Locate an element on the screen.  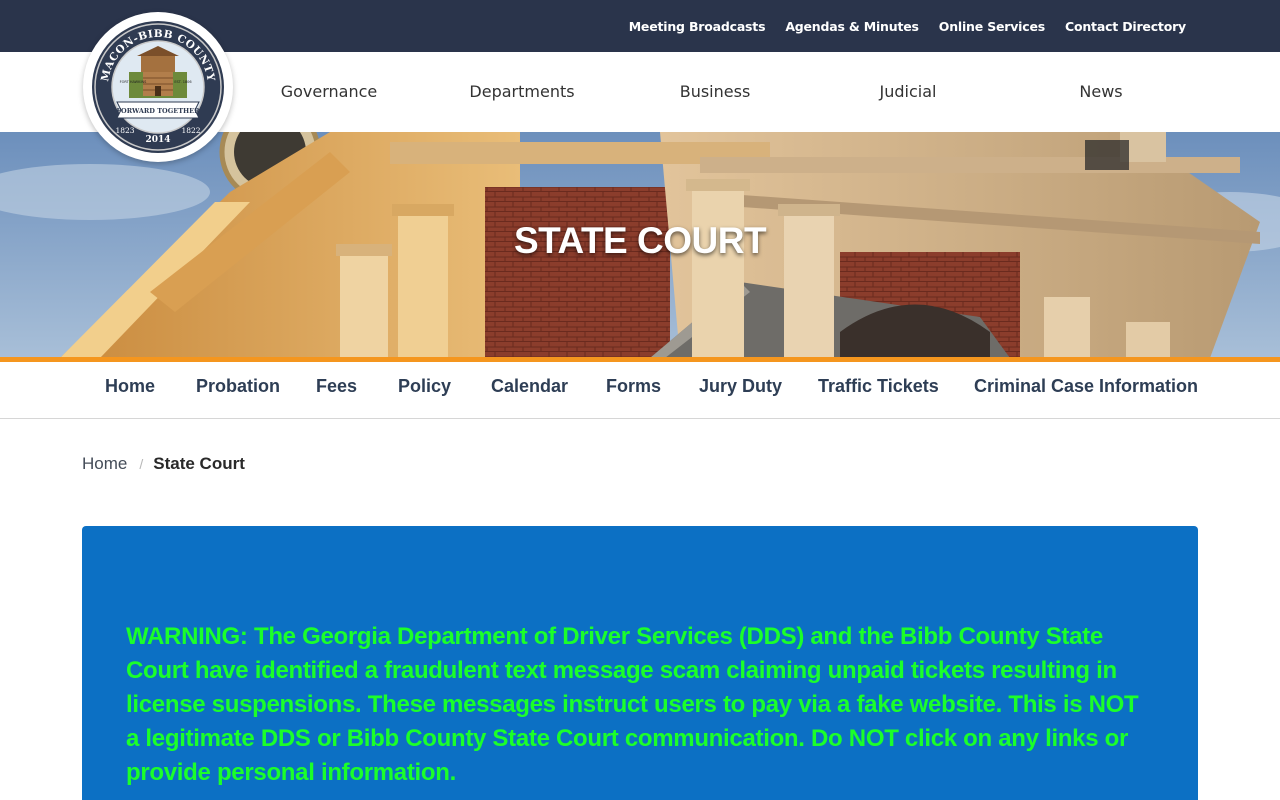
seal-est-label: EST. 1806 is located at coordinates (182, 82).